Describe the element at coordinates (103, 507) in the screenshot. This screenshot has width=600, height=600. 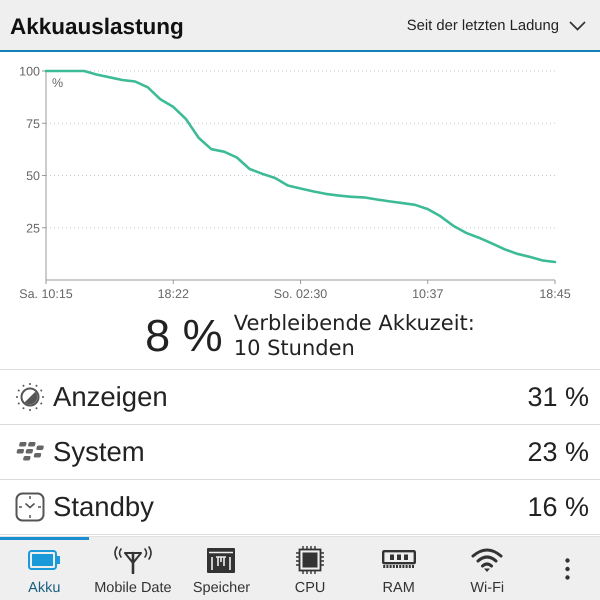
I see `usage-name: Standby` at that location.